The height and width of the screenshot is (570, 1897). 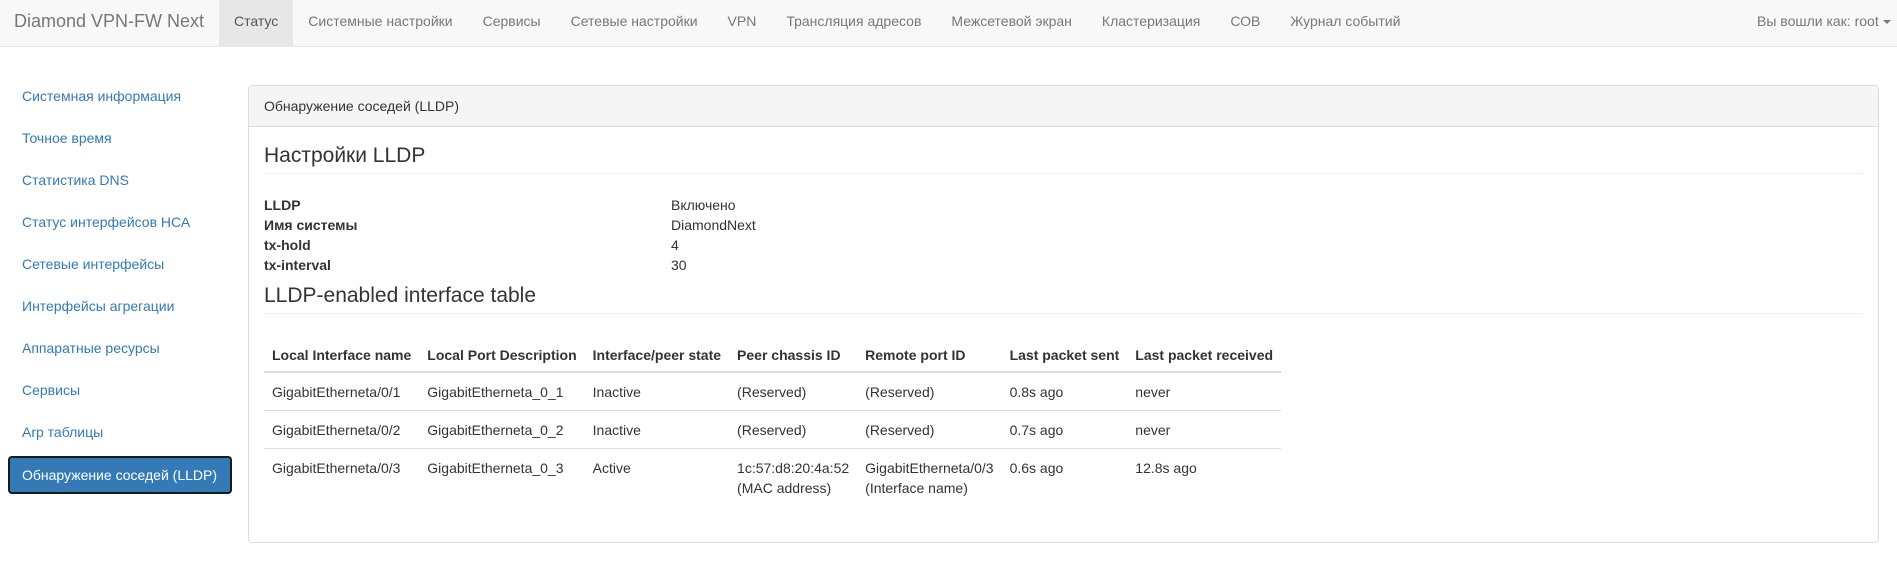 What do you see at coordinates (1064, 429) in the screenshot?
I see `table-cell: 0.7s ago` at bounding box center [1064, 429].